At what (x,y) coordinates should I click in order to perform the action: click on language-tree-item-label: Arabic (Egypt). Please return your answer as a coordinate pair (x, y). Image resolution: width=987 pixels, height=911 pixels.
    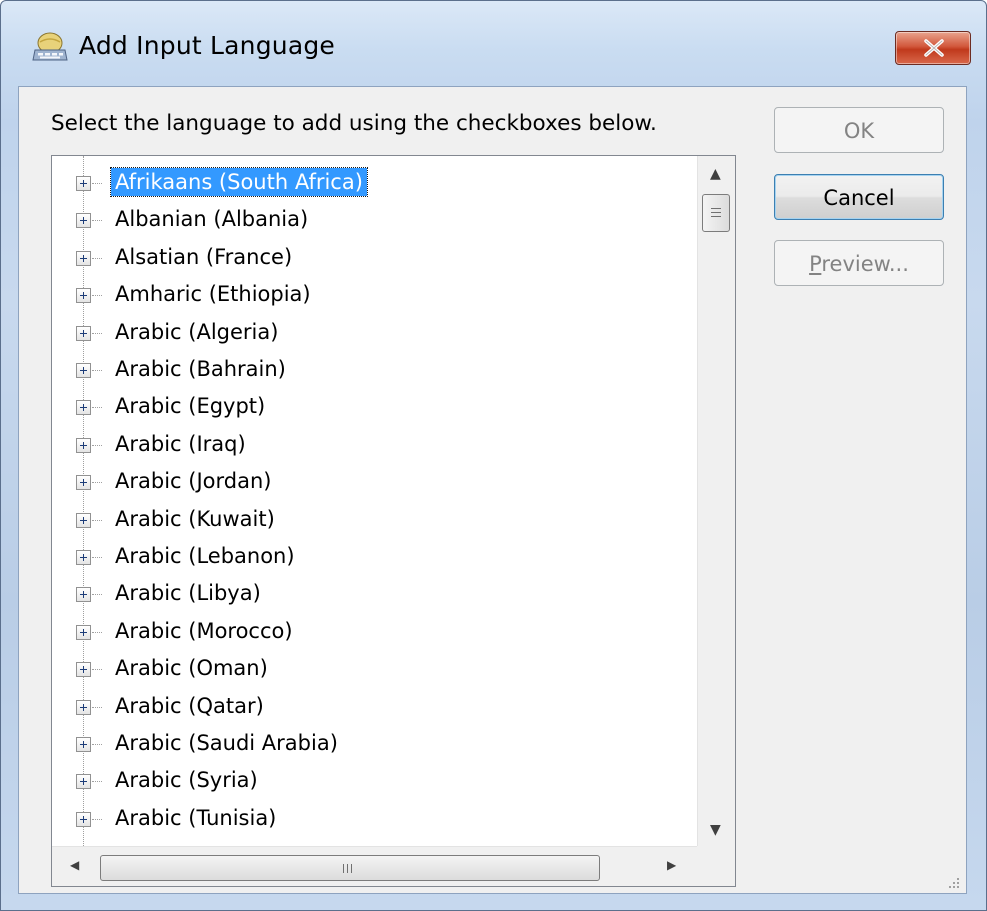
    Looking at the image, I should click on (190, 406).